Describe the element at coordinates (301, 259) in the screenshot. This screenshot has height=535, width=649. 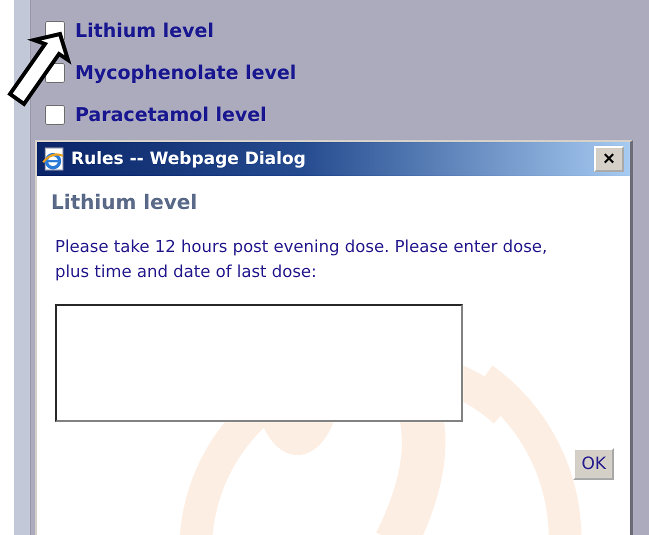
I see `instruction-text: Please take 12 hours post evening dose. Please enter dose, plus time and date of last dose:` at that location.